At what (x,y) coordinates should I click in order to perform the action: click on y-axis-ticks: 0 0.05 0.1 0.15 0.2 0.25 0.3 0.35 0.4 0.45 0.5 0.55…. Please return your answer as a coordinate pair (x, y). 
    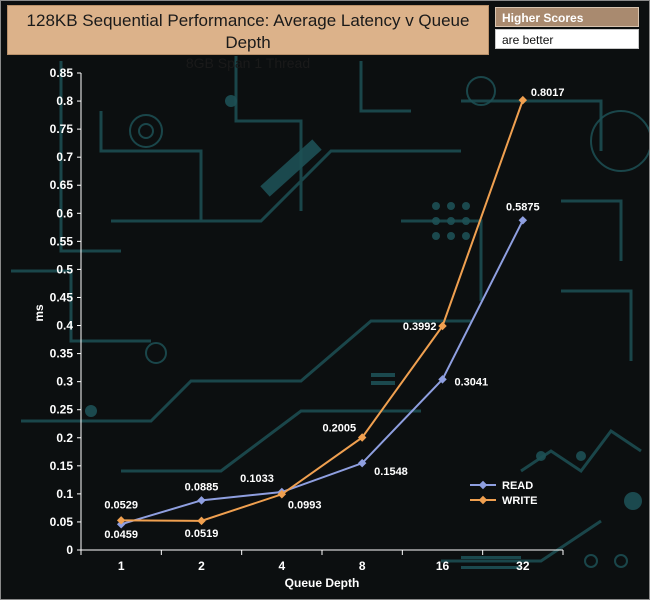
    Looking at the image, I should click on (65, 311).